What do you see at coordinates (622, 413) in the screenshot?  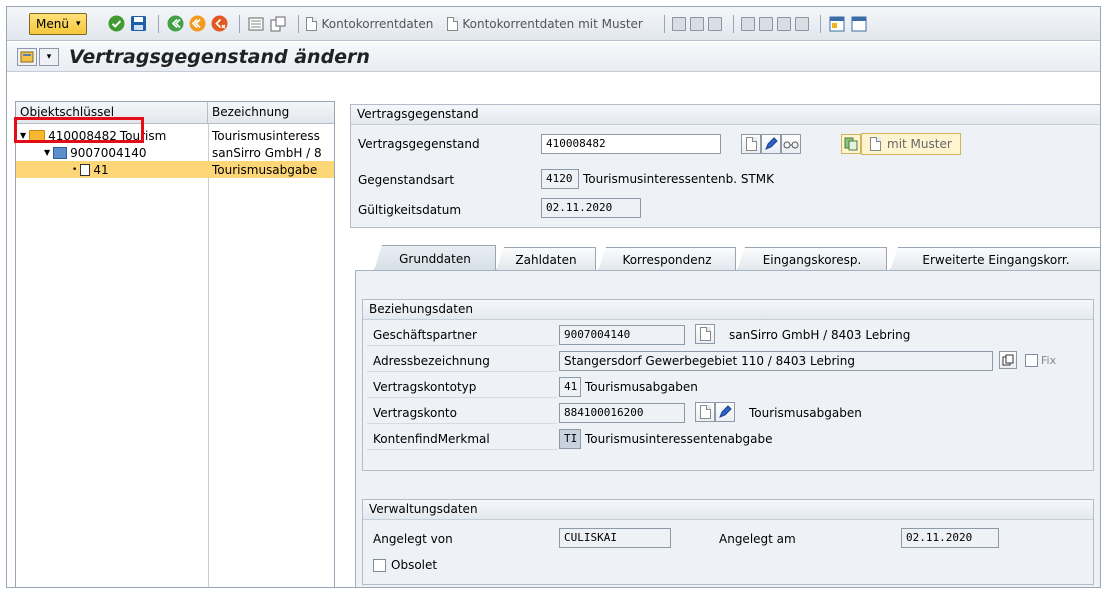 I see `vertragskonto-field: 884100016200` at bounding box center [622, 413].